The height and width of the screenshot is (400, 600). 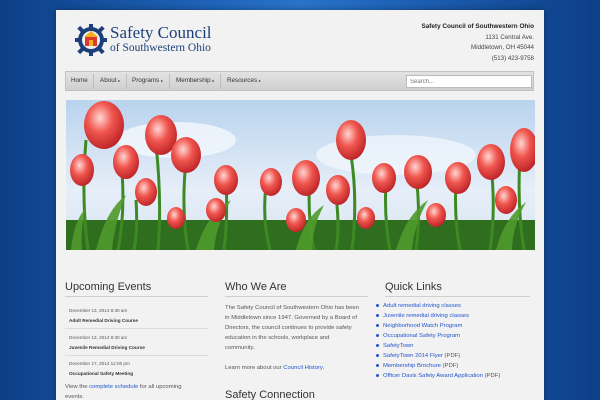 I want to click on quick-link: SafetyTown 2014 Flyer, so click(x=413, y=356).